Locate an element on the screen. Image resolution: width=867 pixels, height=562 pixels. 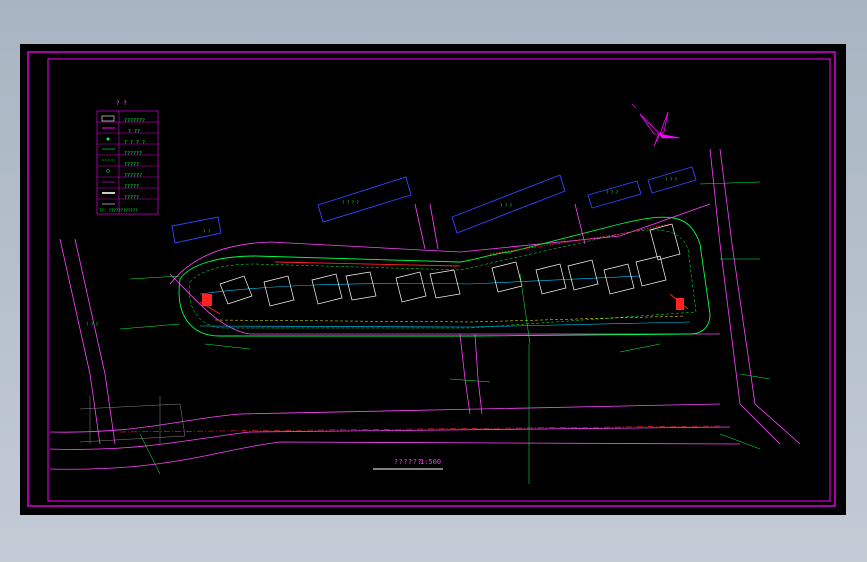
building-label-6: ? ? ? is located at coordinates (92, 324).